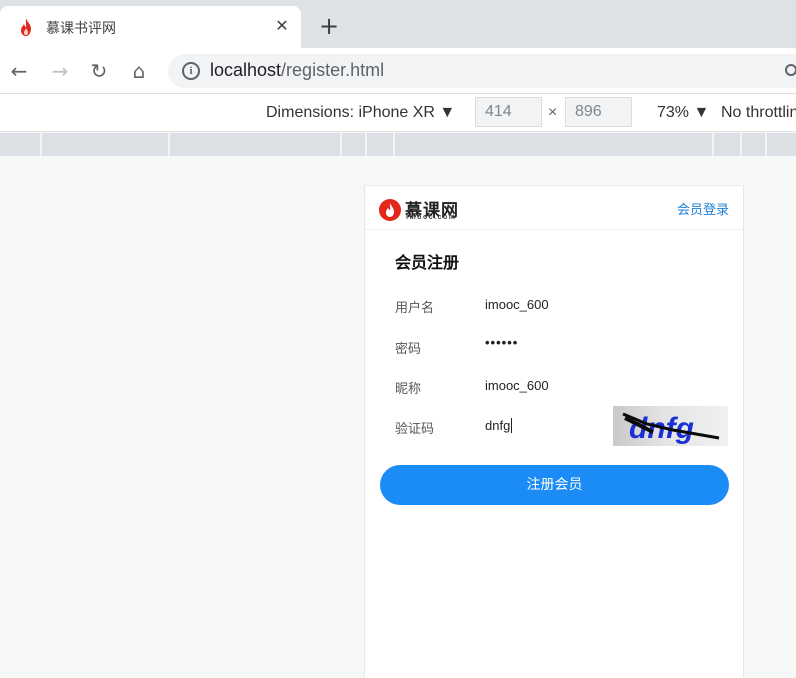 This screenshot has height=678, width=796. Describe the element at coordinates (246, 70) in the screenshot. I see `url-host: localhost` at that location.